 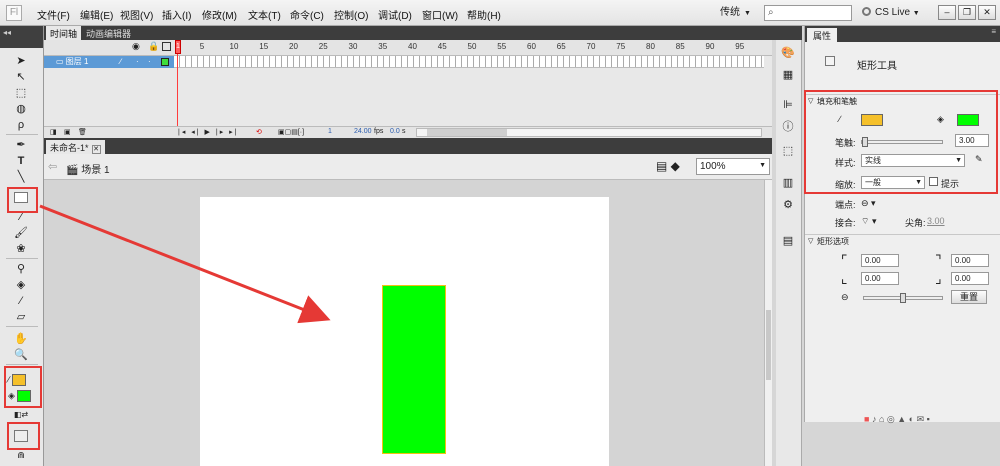 What do you see at coordinates (469, 62) in the screenshot?
I see `frame-cells` at bounding box center [469, 62].